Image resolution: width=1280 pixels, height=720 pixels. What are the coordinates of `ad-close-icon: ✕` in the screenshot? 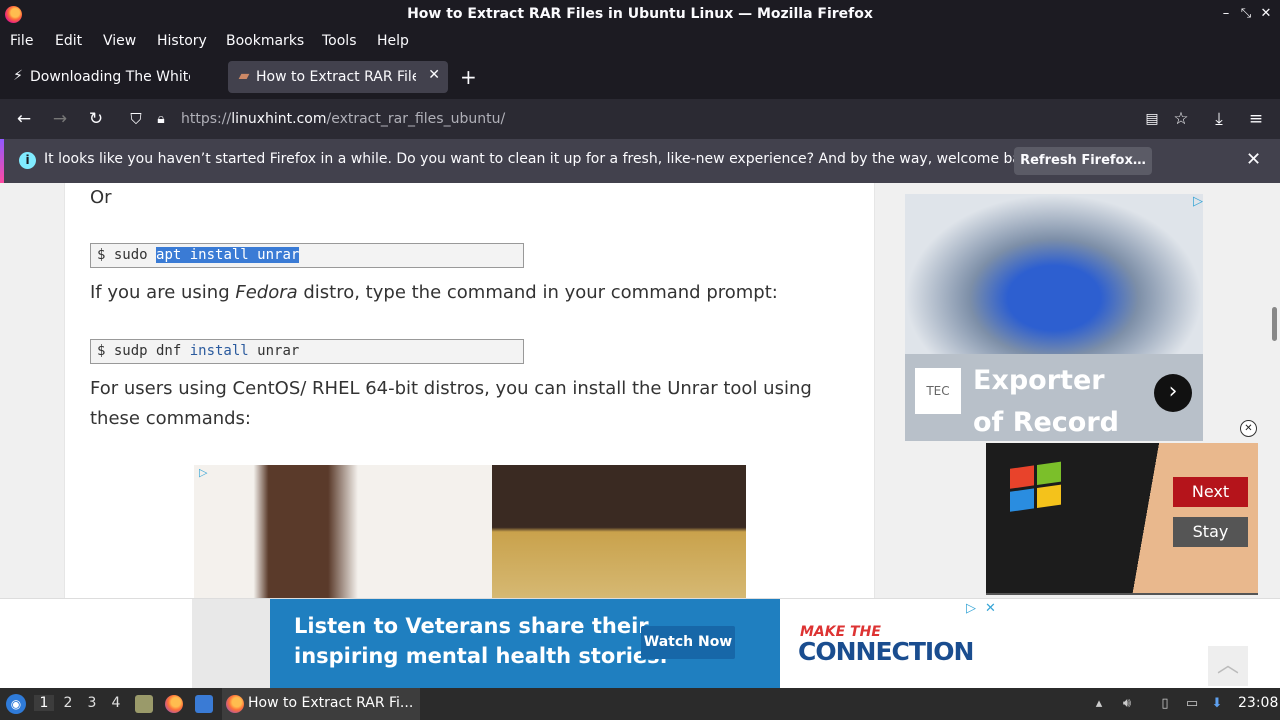 It's located at (990, 608).